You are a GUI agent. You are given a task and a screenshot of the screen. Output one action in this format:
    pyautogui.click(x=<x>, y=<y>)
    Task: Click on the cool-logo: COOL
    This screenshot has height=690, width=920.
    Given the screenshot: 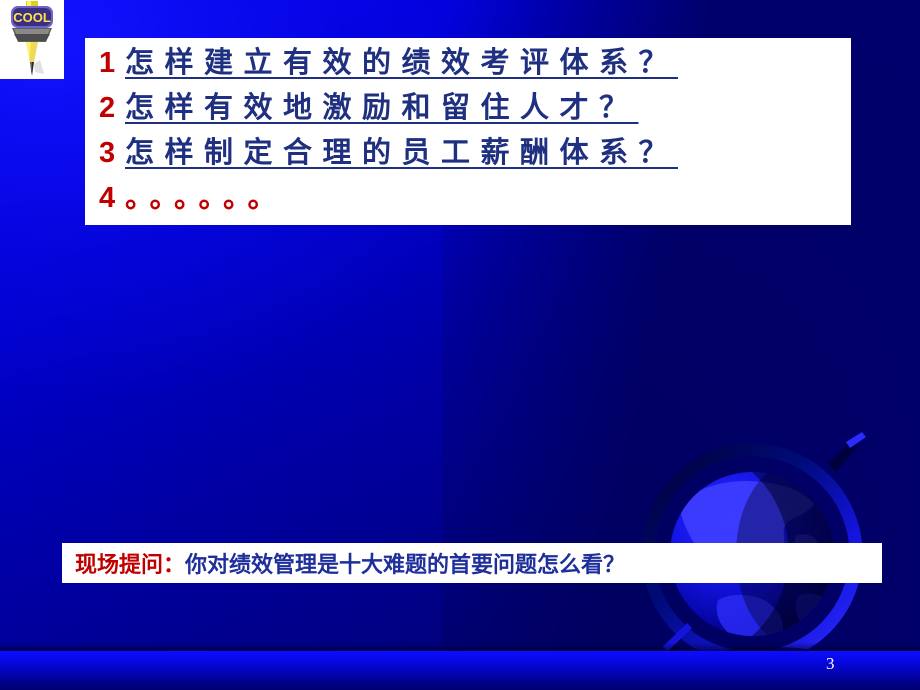 What is the action you would take?
    pyautogui.click(x=32, y=39)
    